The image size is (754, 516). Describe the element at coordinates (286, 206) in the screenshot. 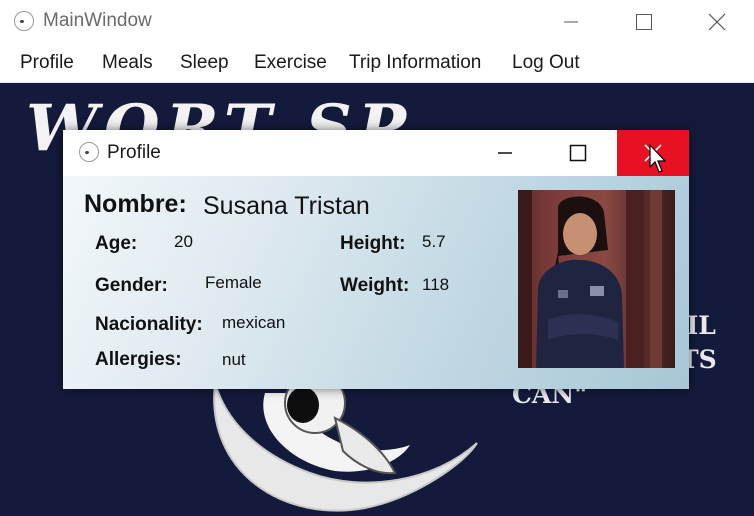

I see `name-value: Susana Tristan` at that location.